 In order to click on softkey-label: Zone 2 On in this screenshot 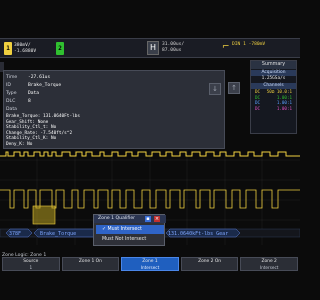, I will do `click(210, 261)`.